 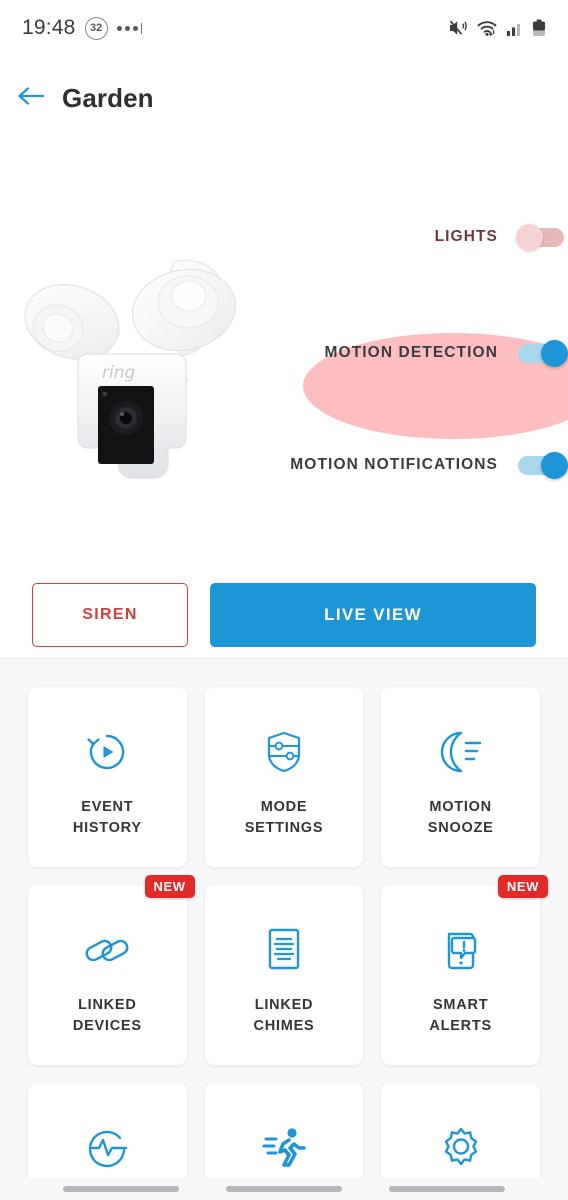 What do you see at coordinates (554, 465) in the screenshot?
I see `motion-notifications-toggle-knob` at bounding box center [554, 465].